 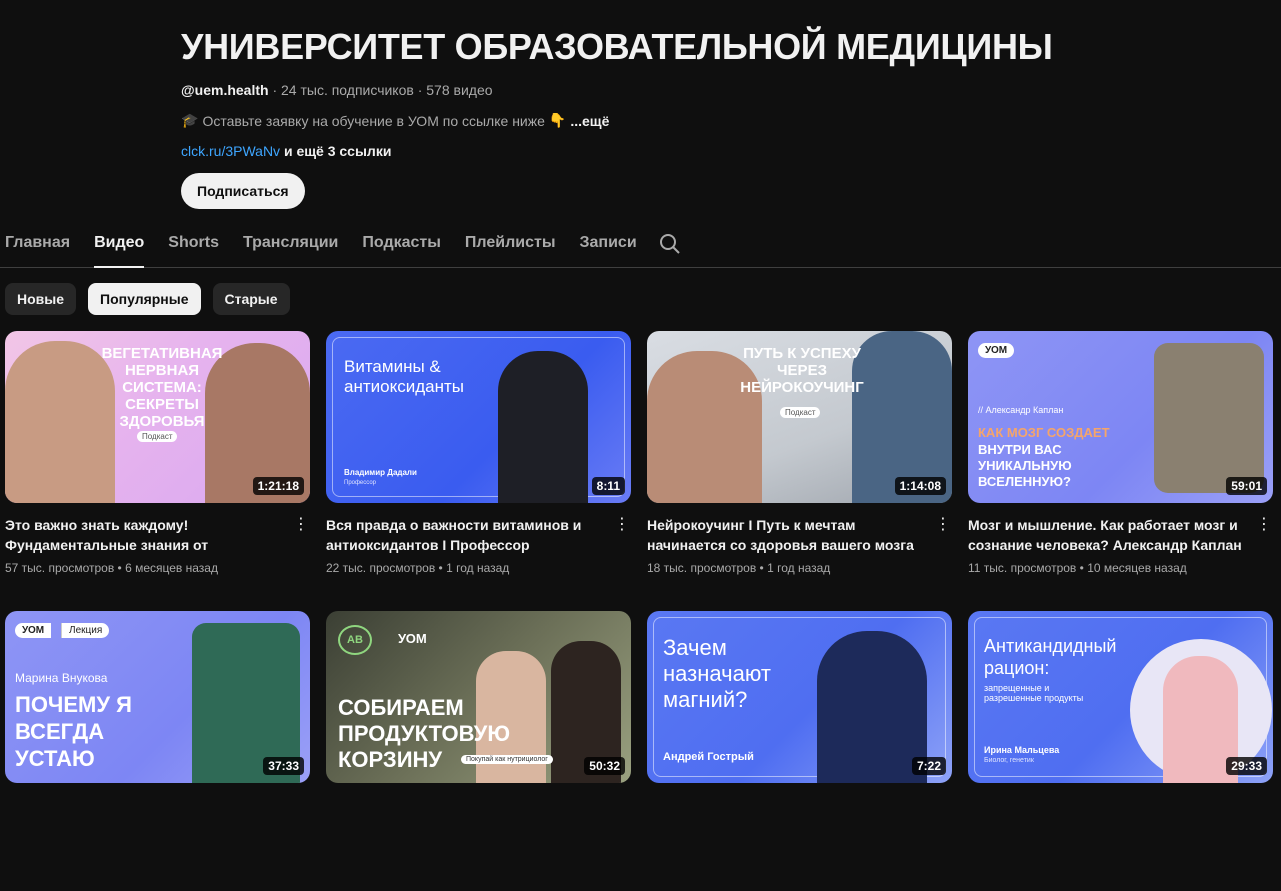 I want to click on channel-links: clck.ru/3PWaNv и ещё 3 ссылки, so click(x=681, y=151).